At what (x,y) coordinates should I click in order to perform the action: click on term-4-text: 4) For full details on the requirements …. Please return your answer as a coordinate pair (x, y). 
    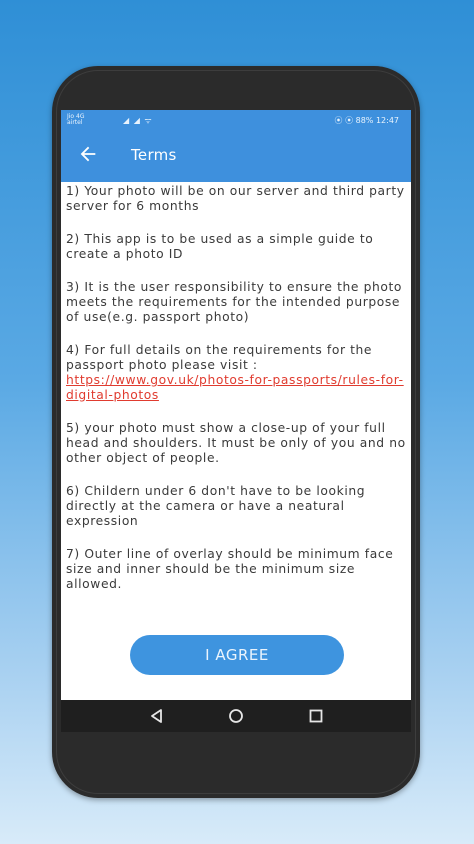
    Looking at the image, I should click on (219, 357).